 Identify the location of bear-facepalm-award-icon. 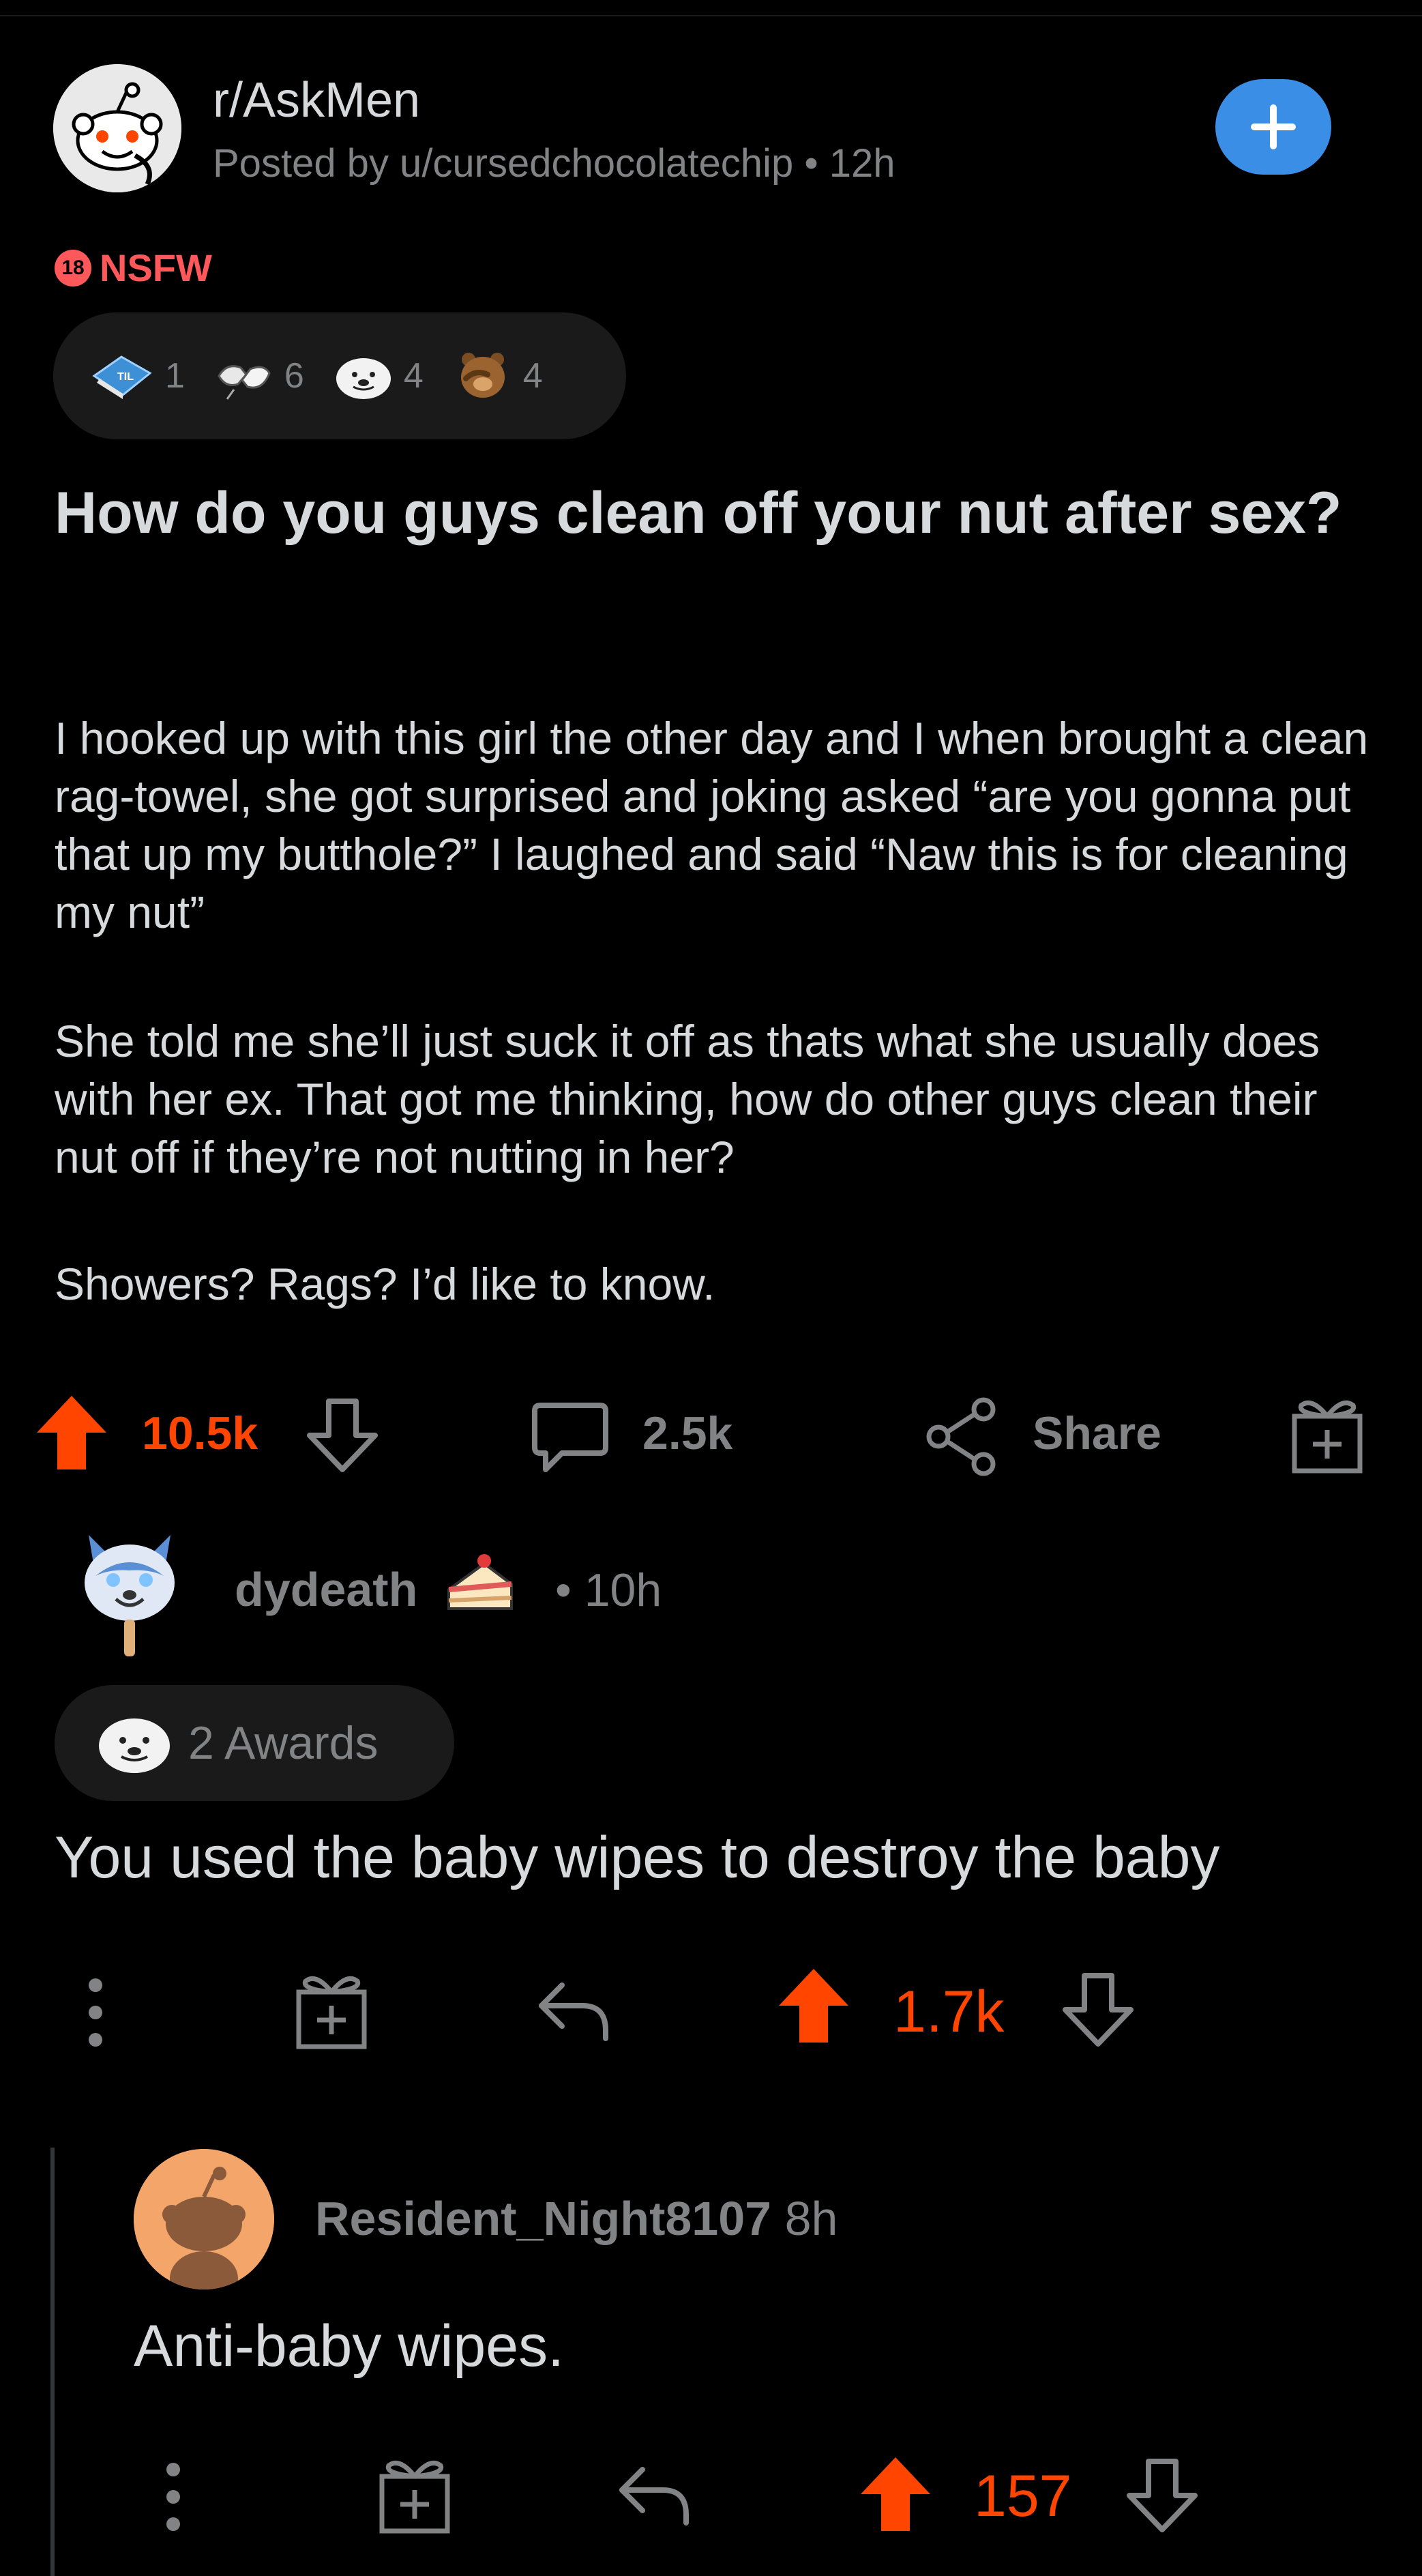
(482, 375).